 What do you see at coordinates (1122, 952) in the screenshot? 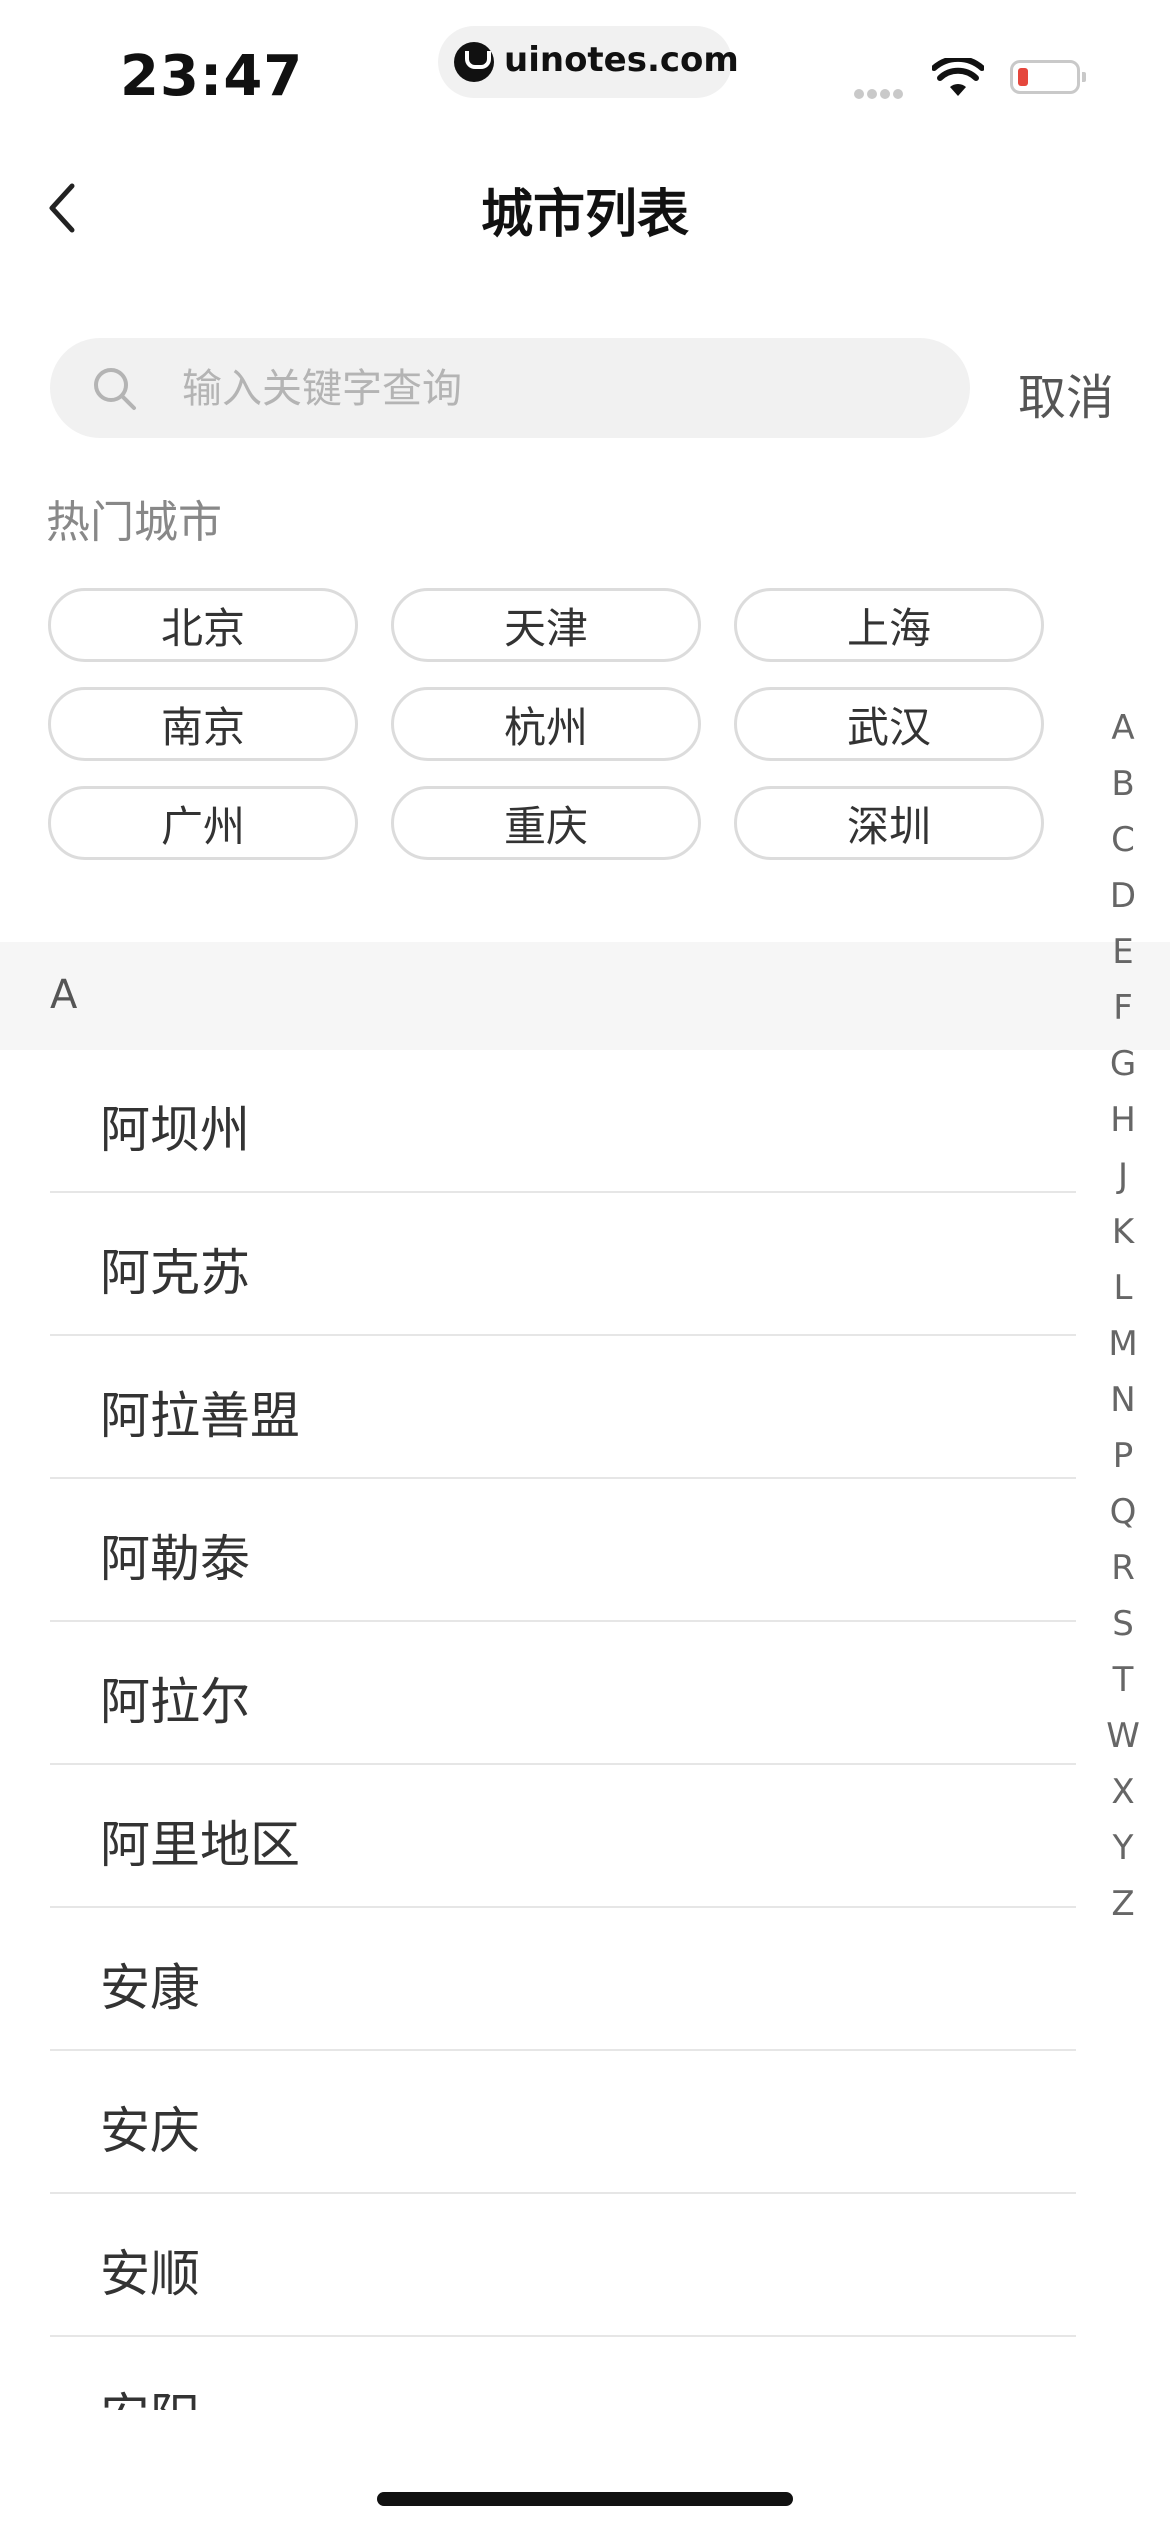
I see `index-letter: E` at bounding box center [1122, 952].